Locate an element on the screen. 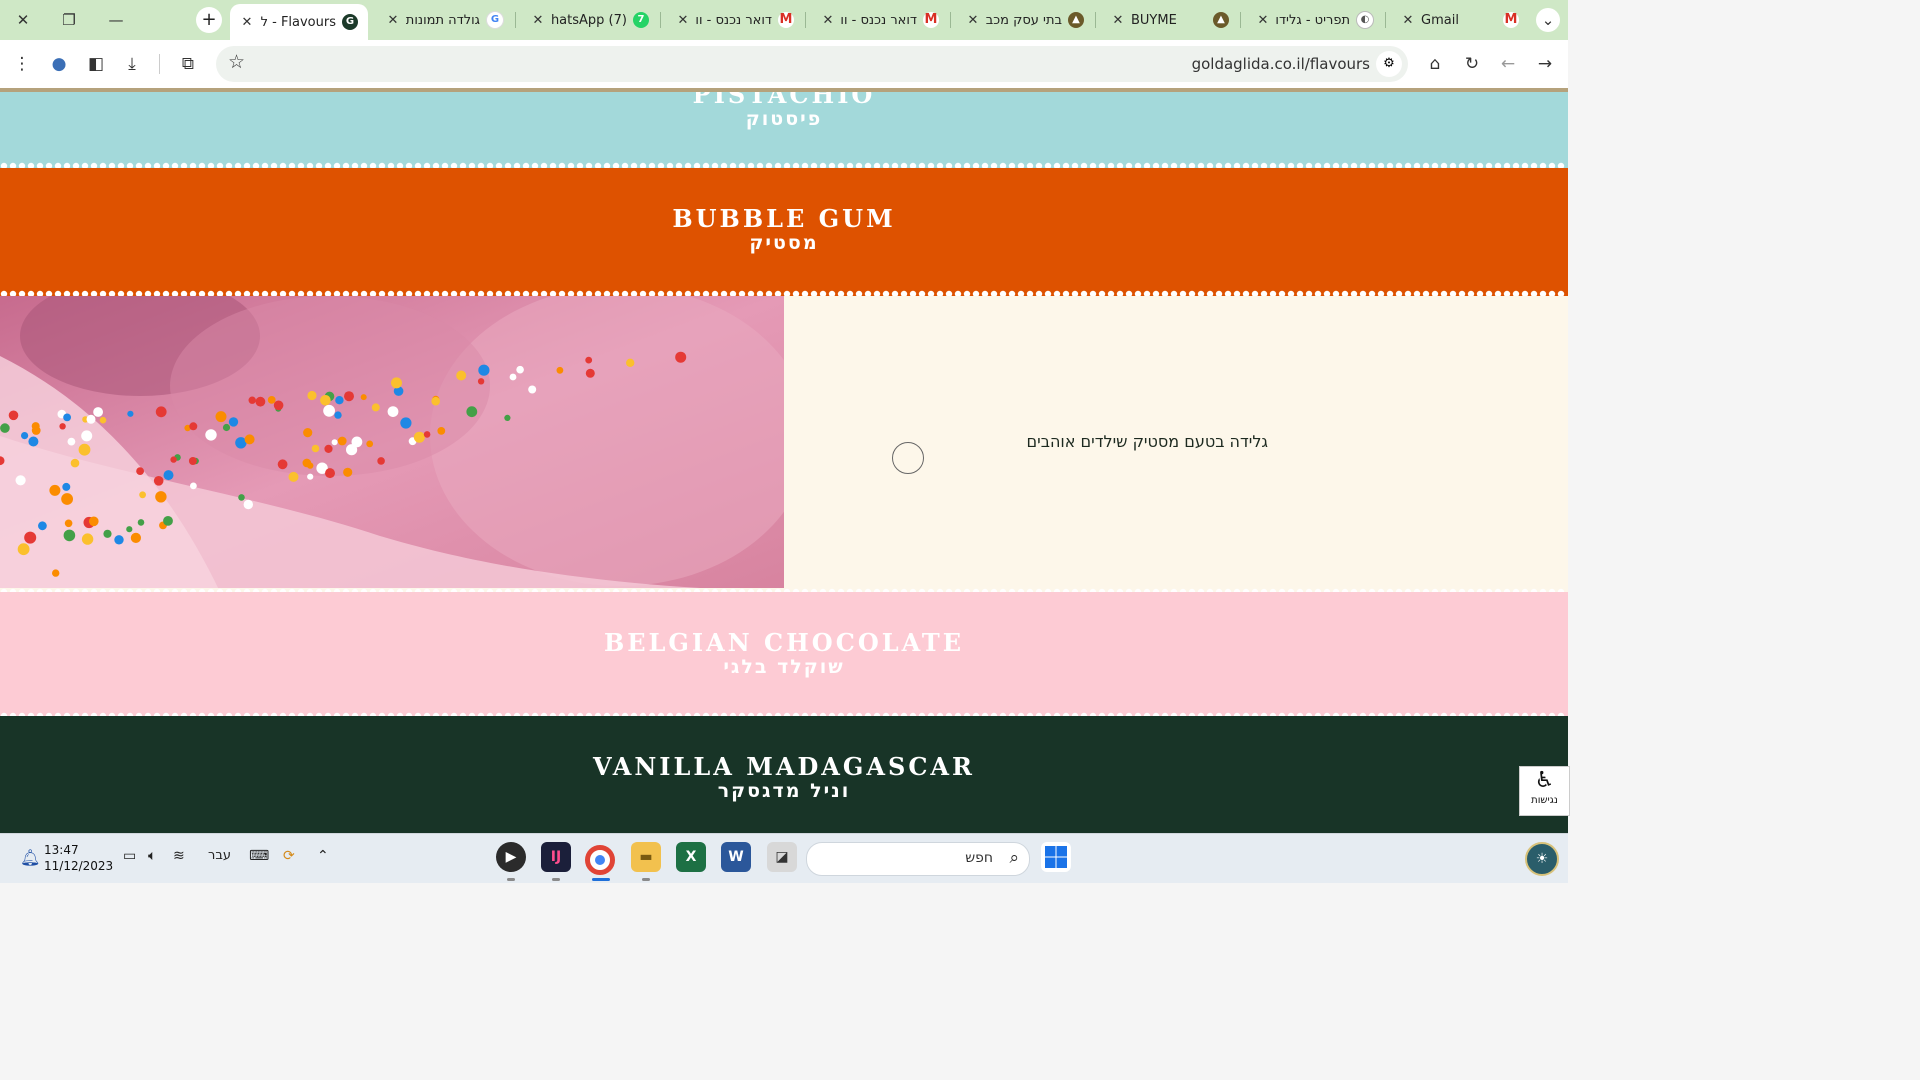 The width and height of the screenshot is (1920, 1080). flavour-name-en: BUBBLE GUM is located at coordinates (784, 218).